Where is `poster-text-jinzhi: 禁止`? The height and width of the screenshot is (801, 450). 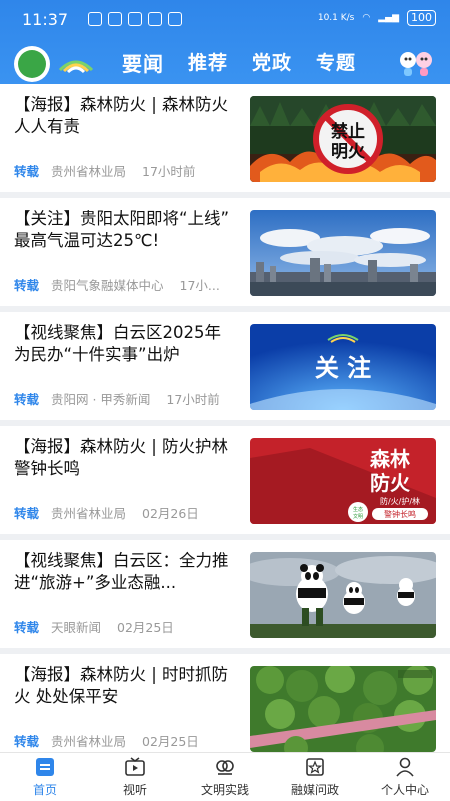
poster-text-jinzhi: 禁止 is located at coordinates (348, 131).